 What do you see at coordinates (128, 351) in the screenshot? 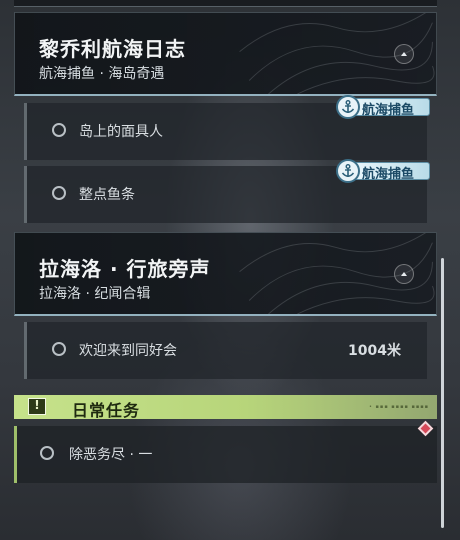
I see `task-label: 欢迎来到同好会` at bounding box center [128, 351].